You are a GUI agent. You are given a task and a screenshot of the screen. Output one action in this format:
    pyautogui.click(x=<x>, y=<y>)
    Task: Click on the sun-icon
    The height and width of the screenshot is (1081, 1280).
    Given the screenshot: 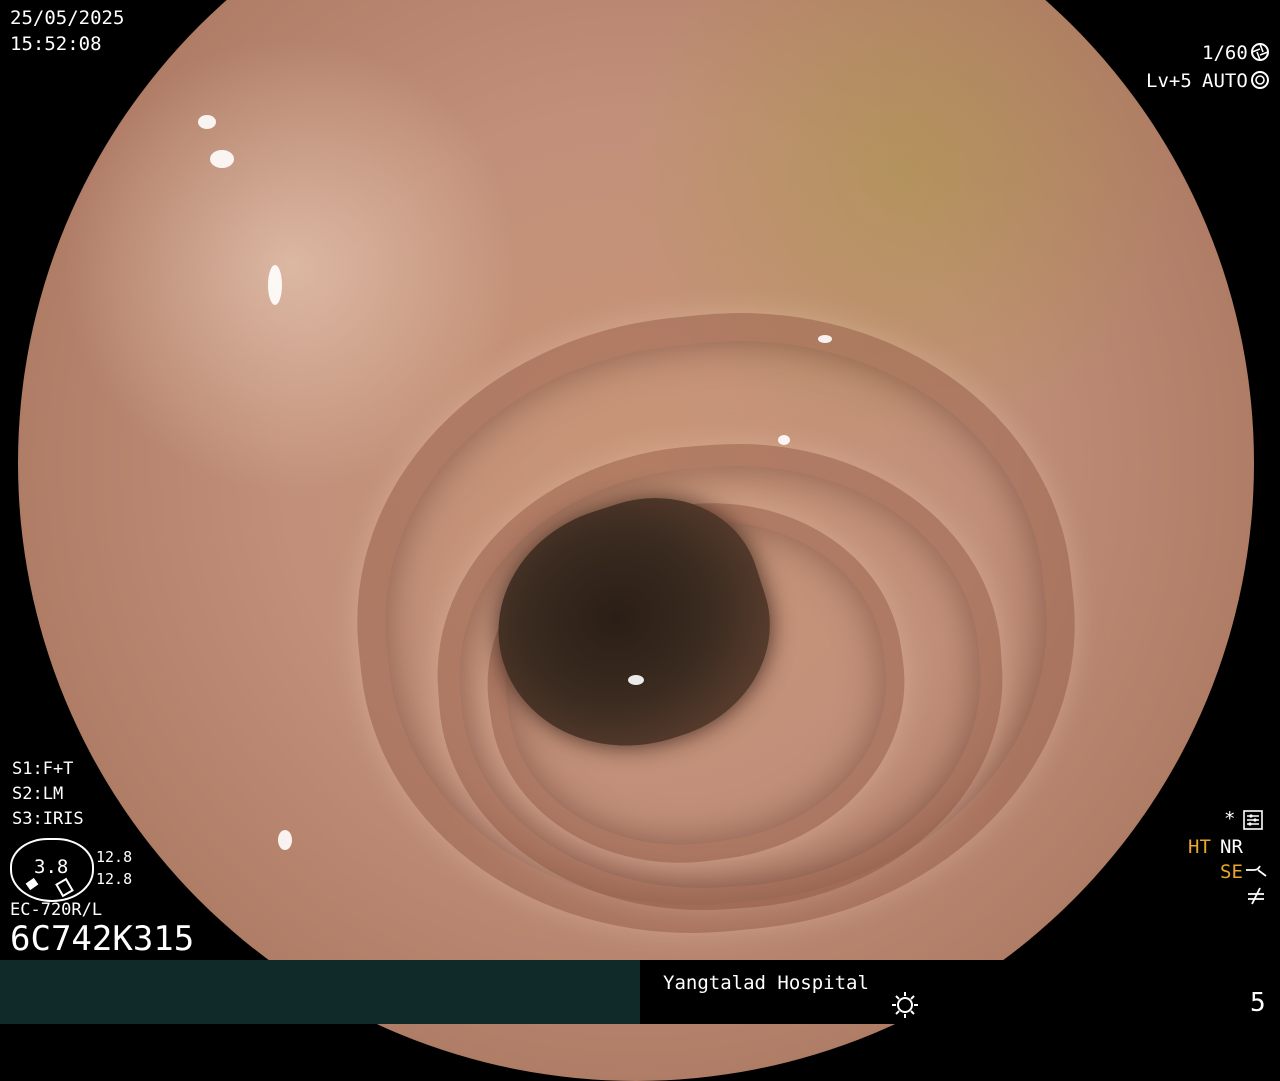 What is the action you would take?
    pyautogui.click(x=905, y=1005)
    